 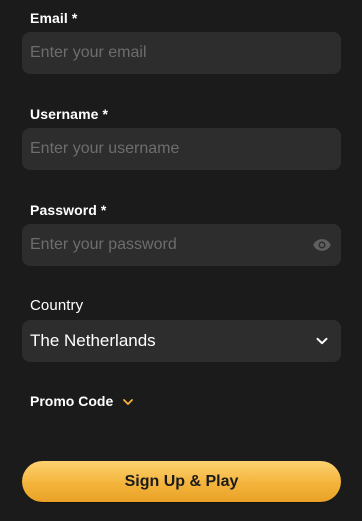 What do you see at coordinates (93, 340) in the screenshot?
I see `country-select-value: The Netherlands` at bounding box center [93, 340].